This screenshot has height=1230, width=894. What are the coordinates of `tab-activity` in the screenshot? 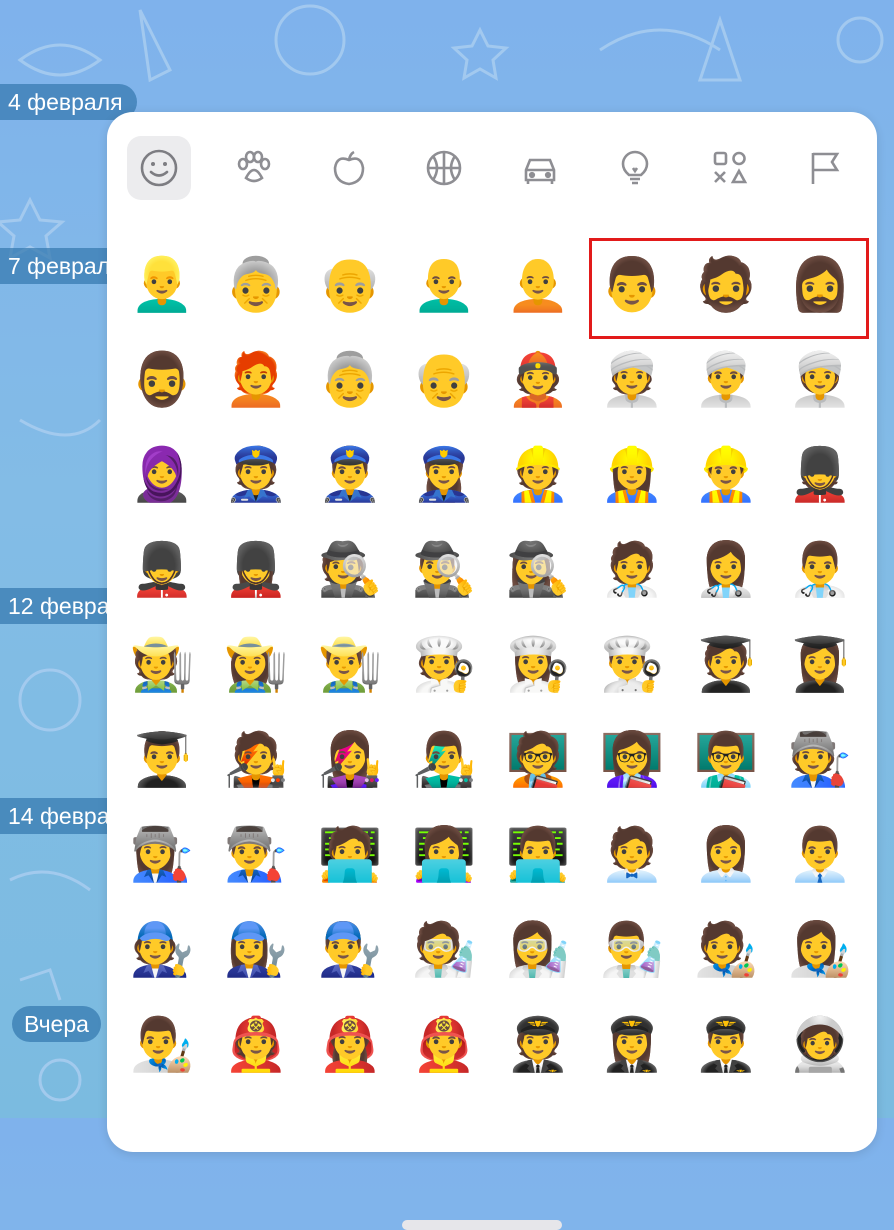 It's located at (444, 168).